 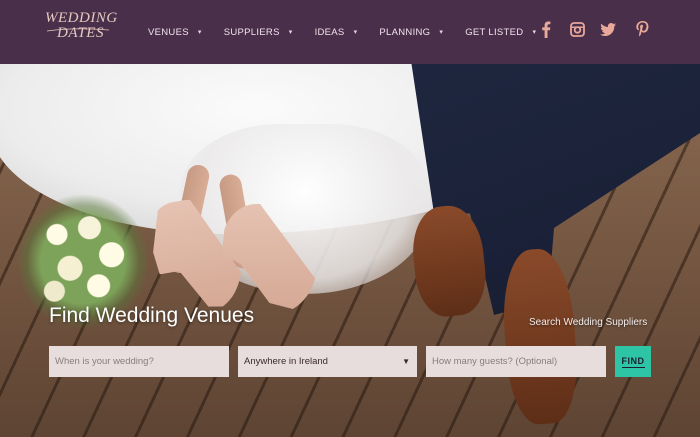 I want to click on nav-item-suppliers: SUPPLIERS ▾, so click(x=258, y=32).